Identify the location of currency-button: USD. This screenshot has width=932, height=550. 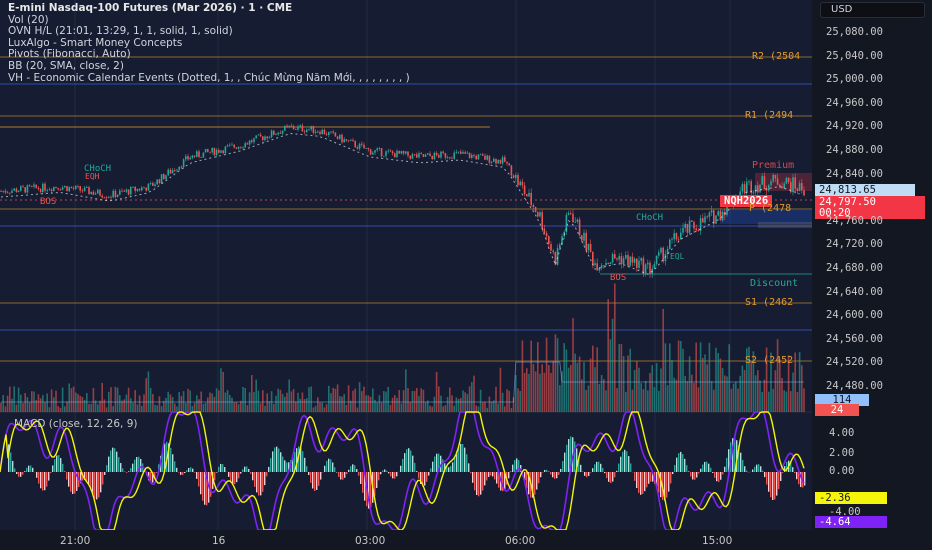
(872, 10).